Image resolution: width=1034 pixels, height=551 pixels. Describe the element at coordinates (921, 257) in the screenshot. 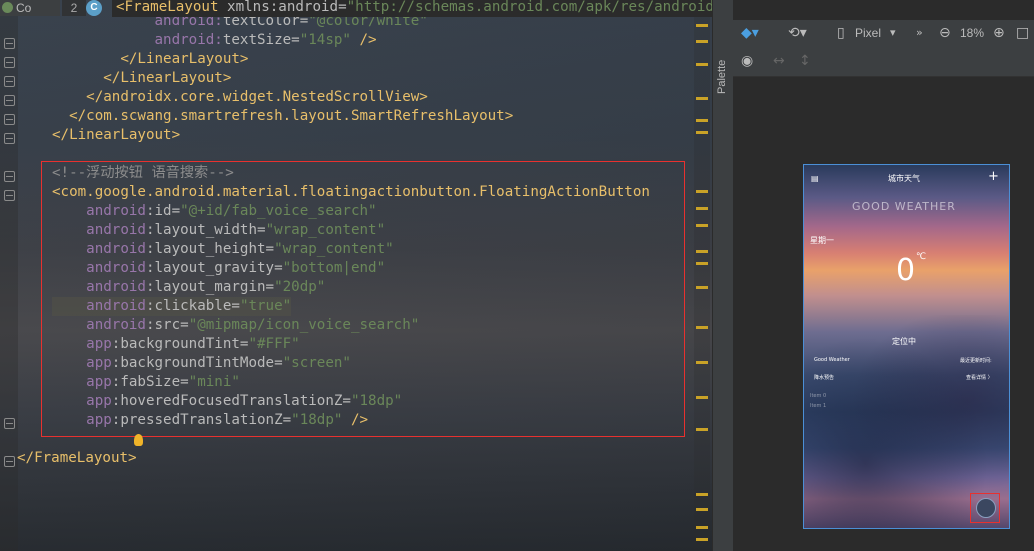

I see `temperature-unit: ℃` at that location.